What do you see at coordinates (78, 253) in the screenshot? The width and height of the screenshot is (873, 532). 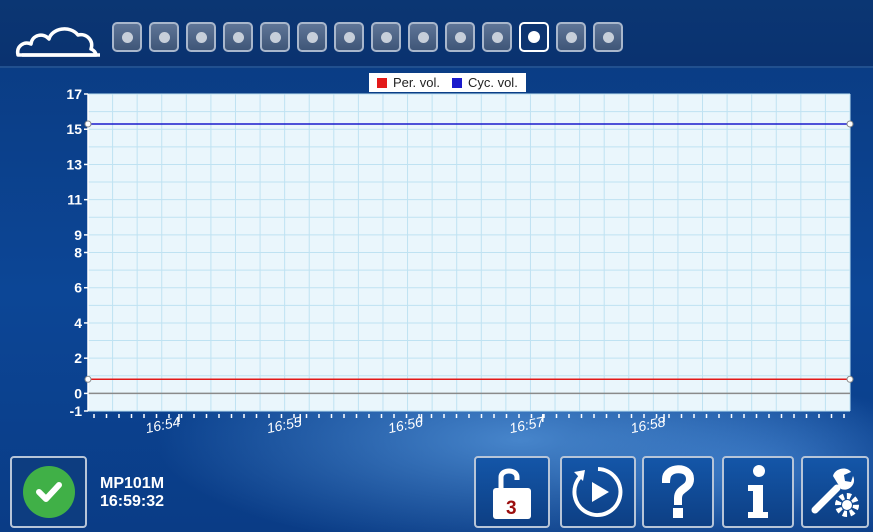 I see `y-tick-label: 8` at bounding box center [78, 253].